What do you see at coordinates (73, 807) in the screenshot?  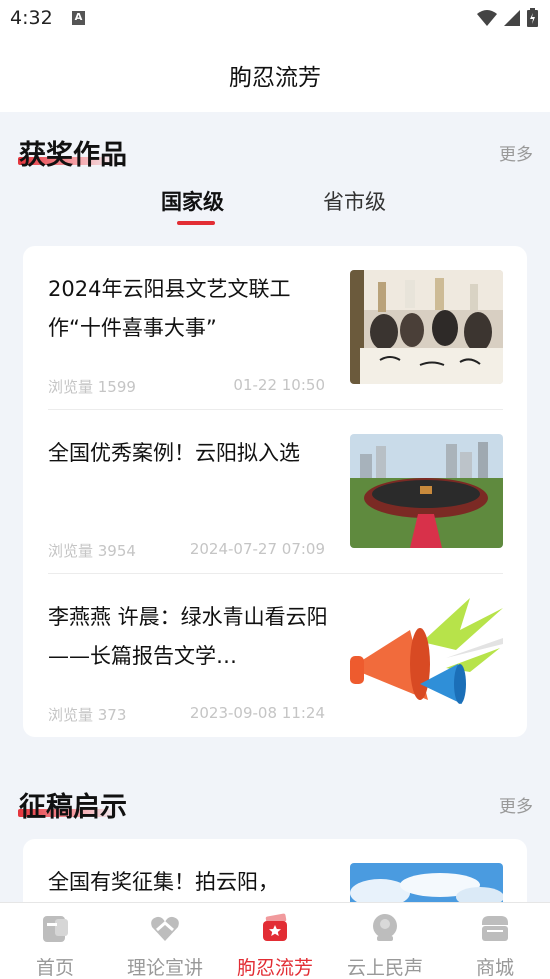 I see `solicitation-heading: 征稿启示` at bounding box center [73, 807].